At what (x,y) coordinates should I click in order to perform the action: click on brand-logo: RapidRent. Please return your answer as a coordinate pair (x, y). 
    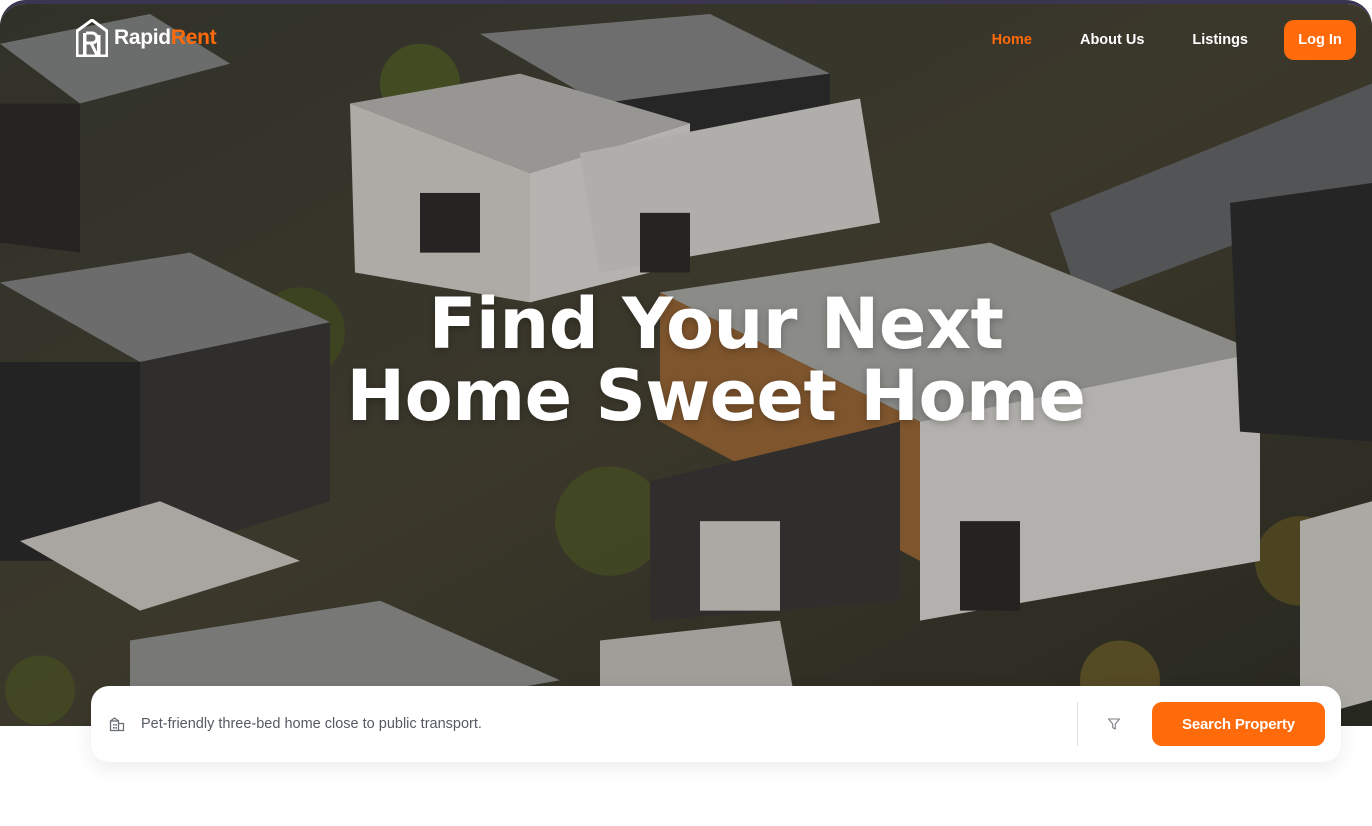
    Looking at the image, I should click on (146, 38).